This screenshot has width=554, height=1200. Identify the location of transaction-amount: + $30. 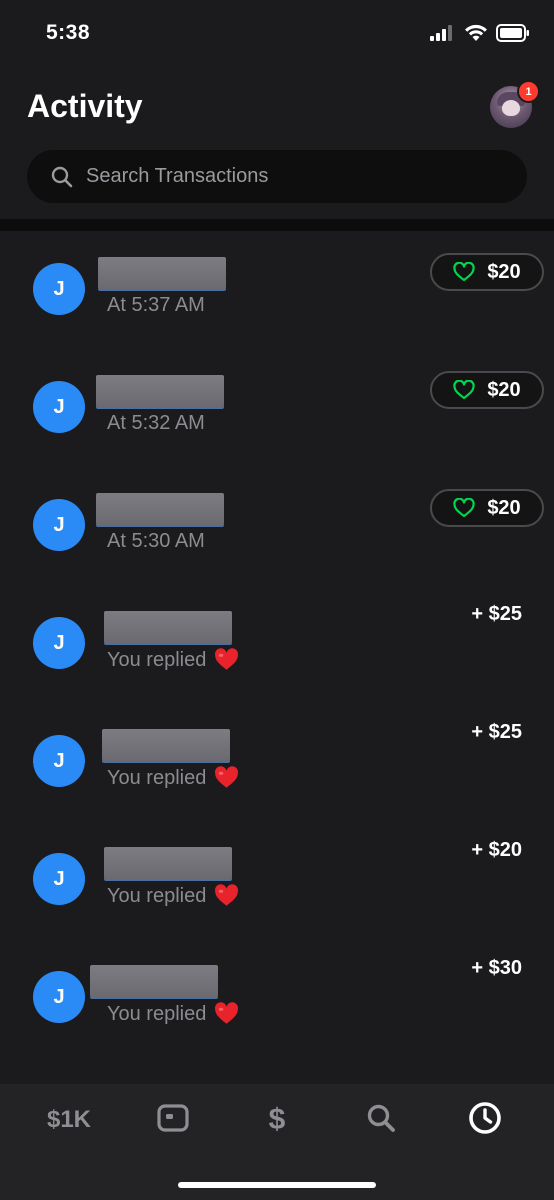
(496, 968).